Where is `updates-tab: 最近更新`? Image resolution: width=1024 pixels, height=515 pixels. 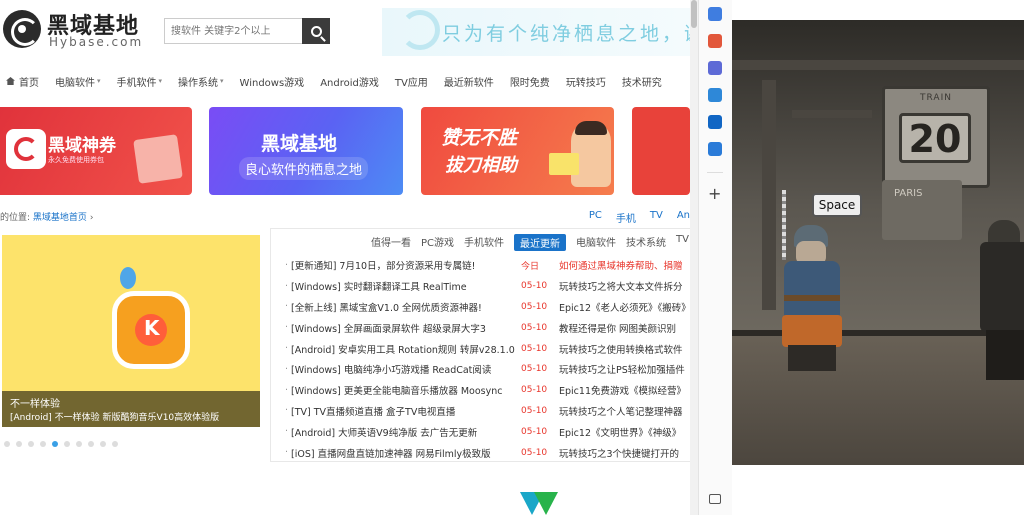
updates-tab: 最近更新 is located at coordinates (540, 242).